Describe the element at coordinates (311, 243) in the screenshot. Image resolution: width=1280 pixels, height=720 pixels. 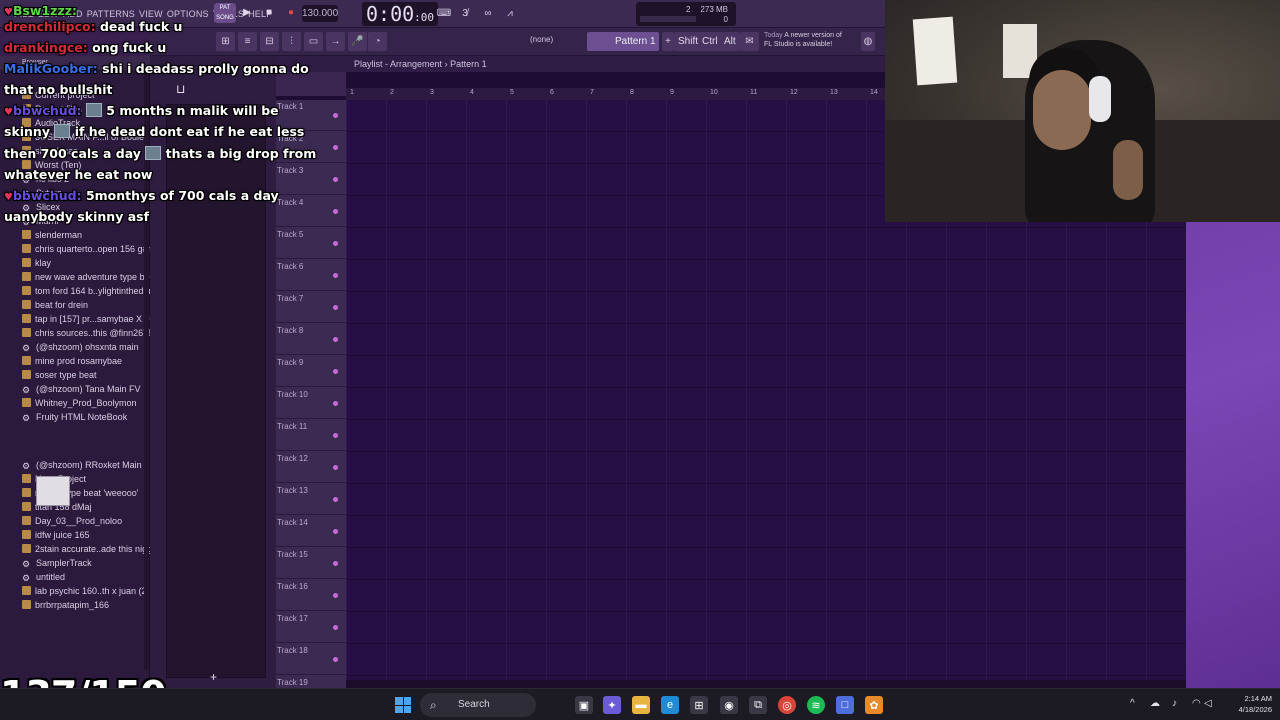
I see `track-header: Track 5` at that location.